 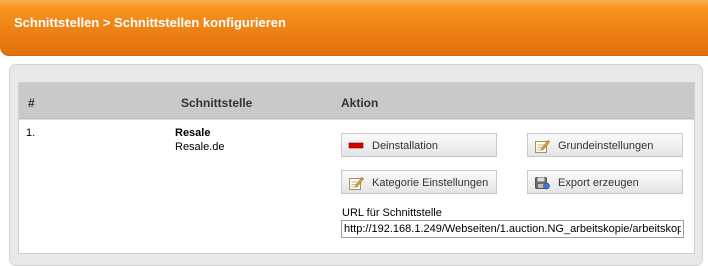 What do you see at coordinates (356, 145) in the screenshot?
I see `minus-red-icon` at bounding box center [356, 145].